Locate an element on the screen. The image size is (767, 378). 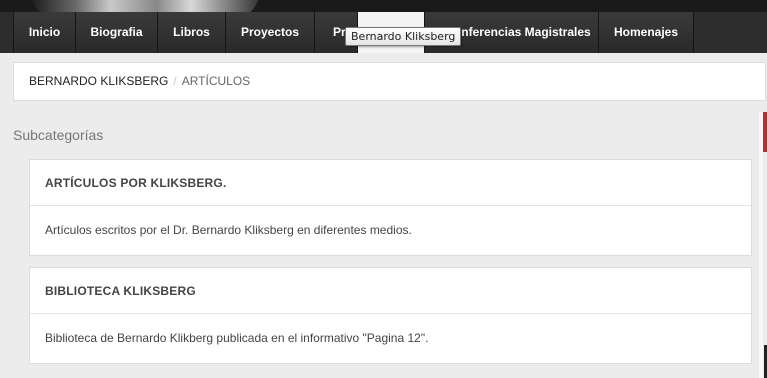
breadcrumb: BERNARDO KLIKSBERG / ARTÍCULOS is located at coordinates (389, 81).